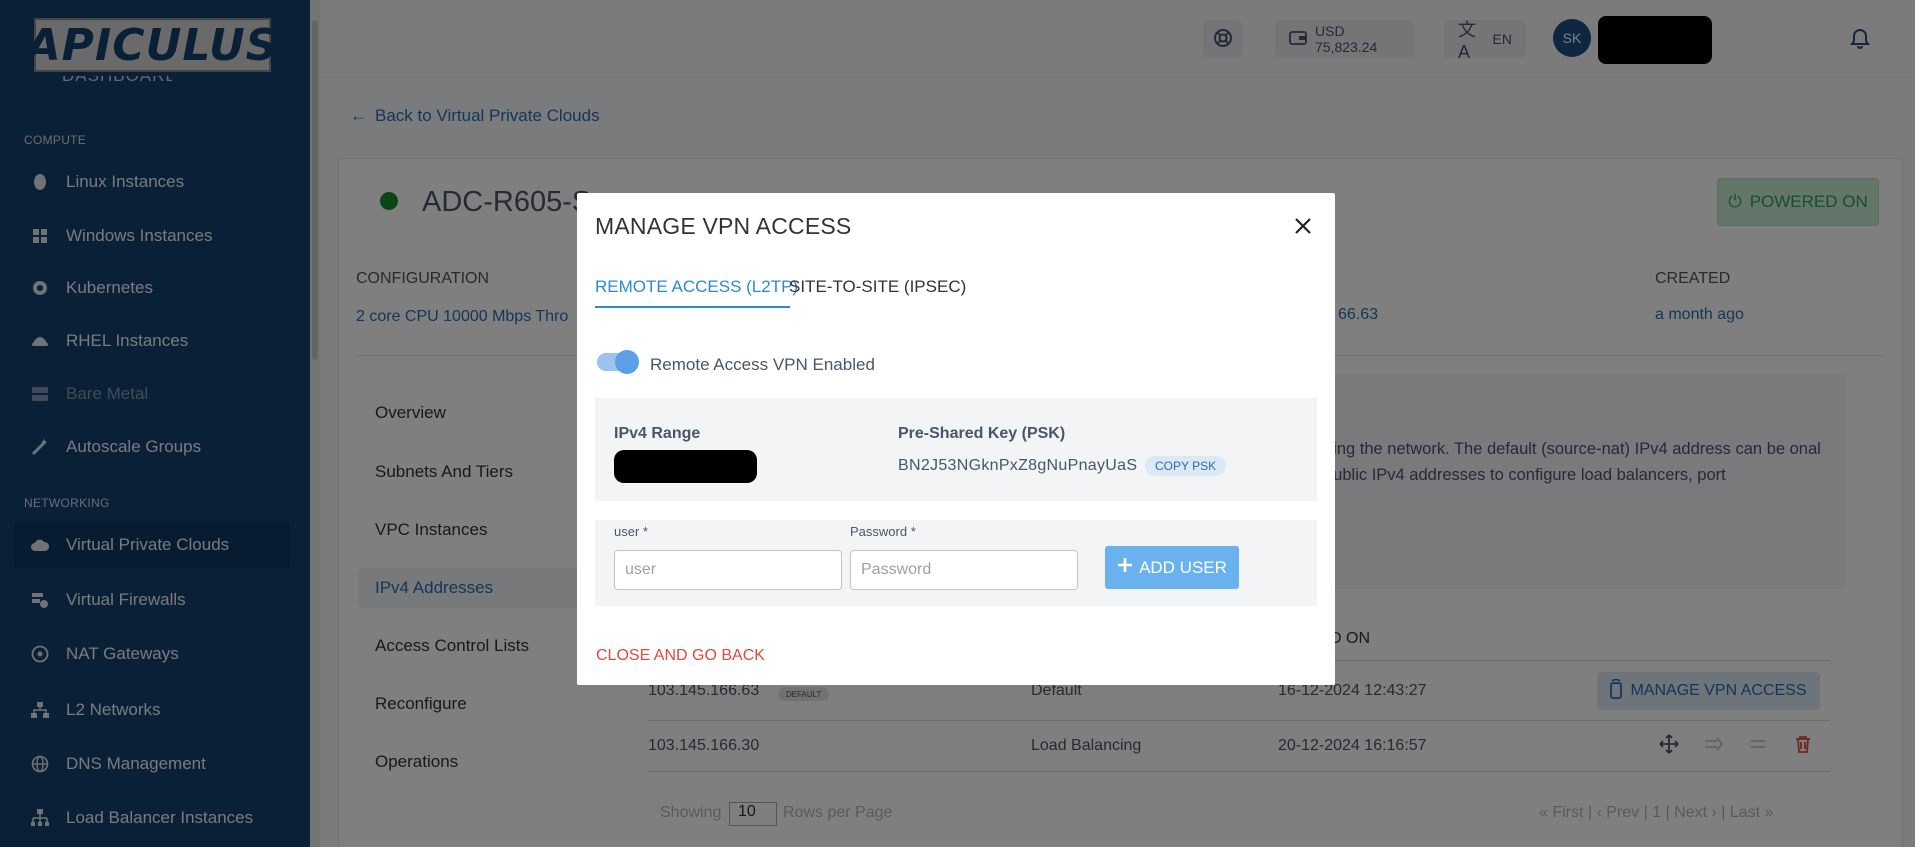 Image resolution: width=1915 pixels, height=847 pixels. Describe the element at coordinates (627, 362) in the screenshot. I see `toggle-knob` at that location.